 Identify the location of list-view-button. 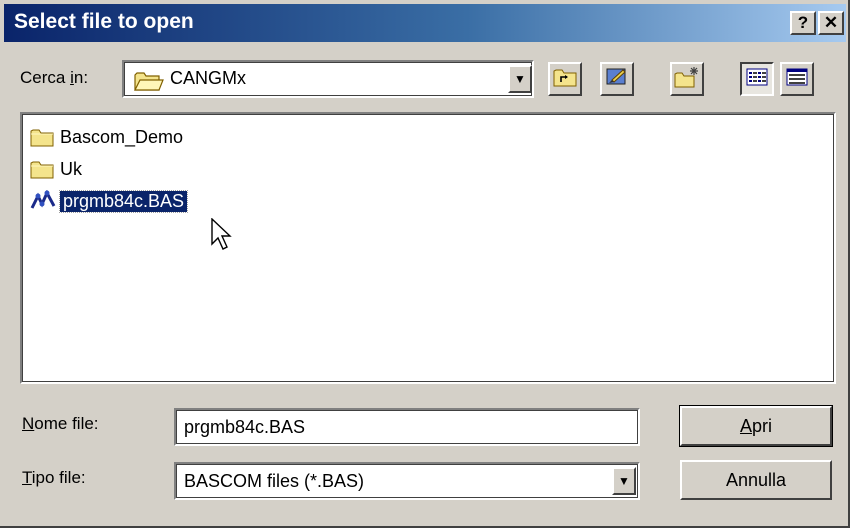
(757, 79).